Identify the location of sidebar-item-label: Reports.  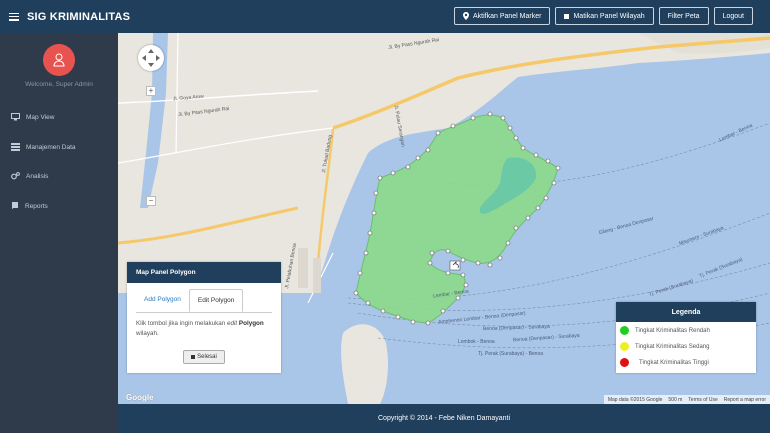
(36, 206).